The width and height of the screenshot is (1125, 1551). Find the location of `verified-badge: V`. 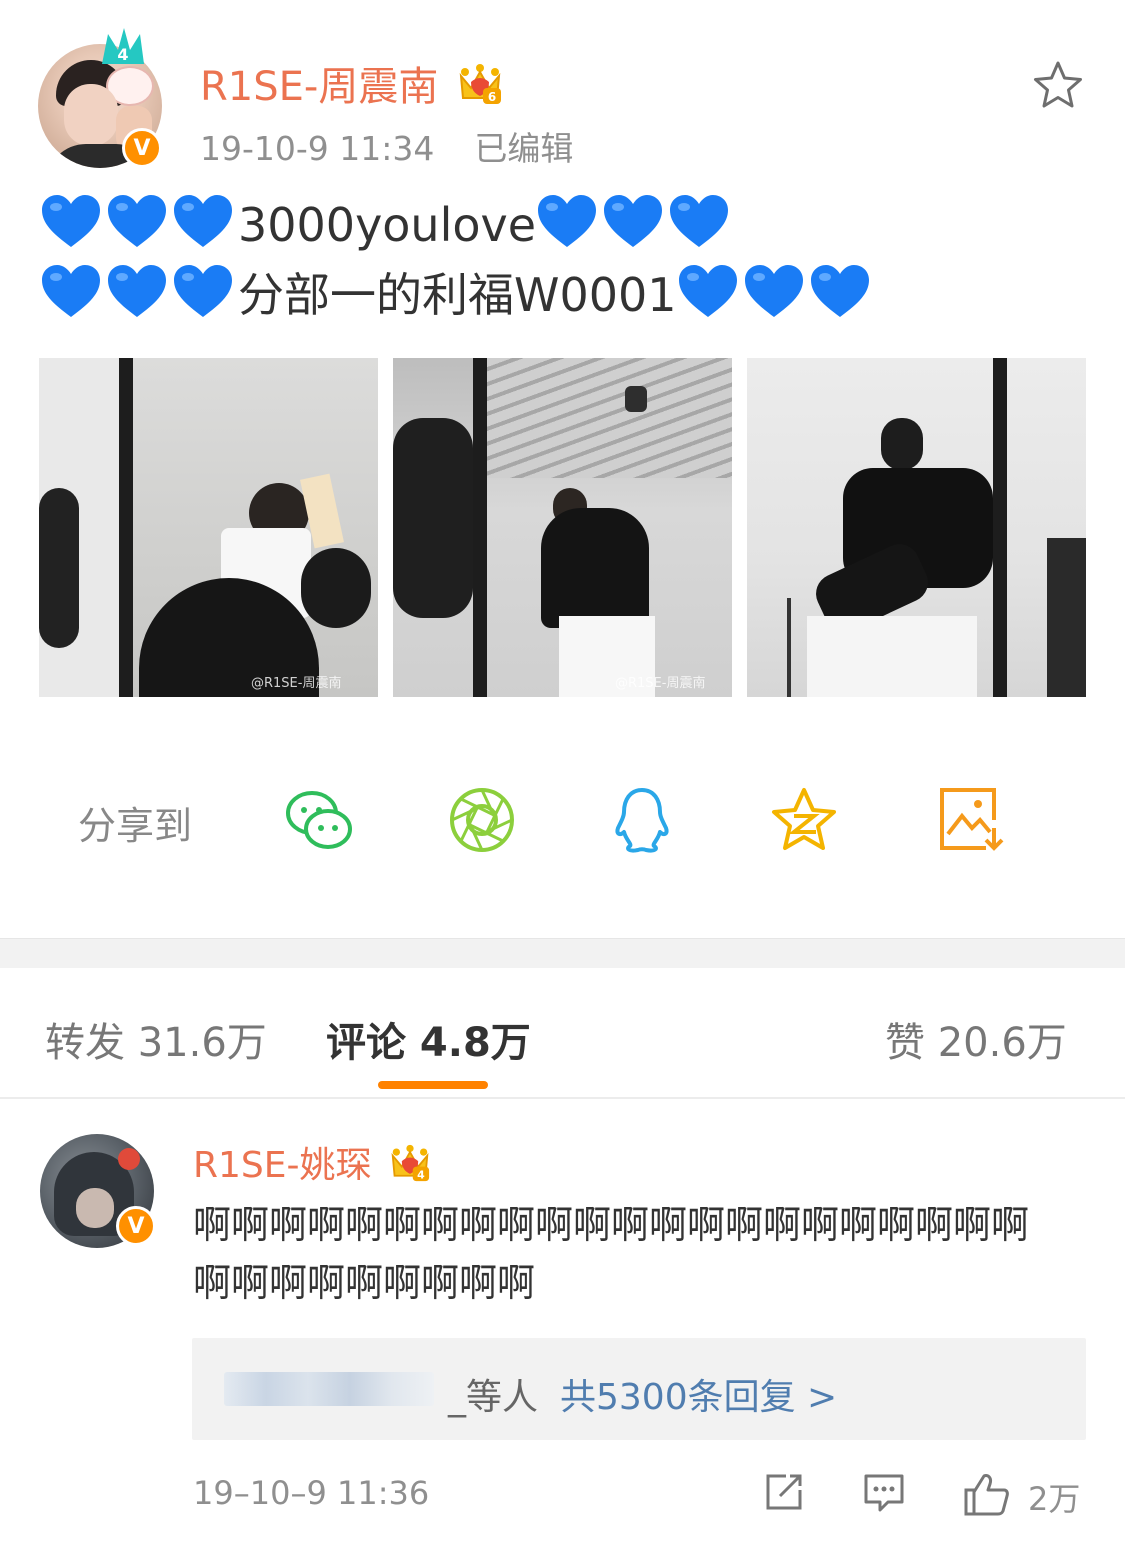

verified-badge: V is located at coordinates (142, 148).